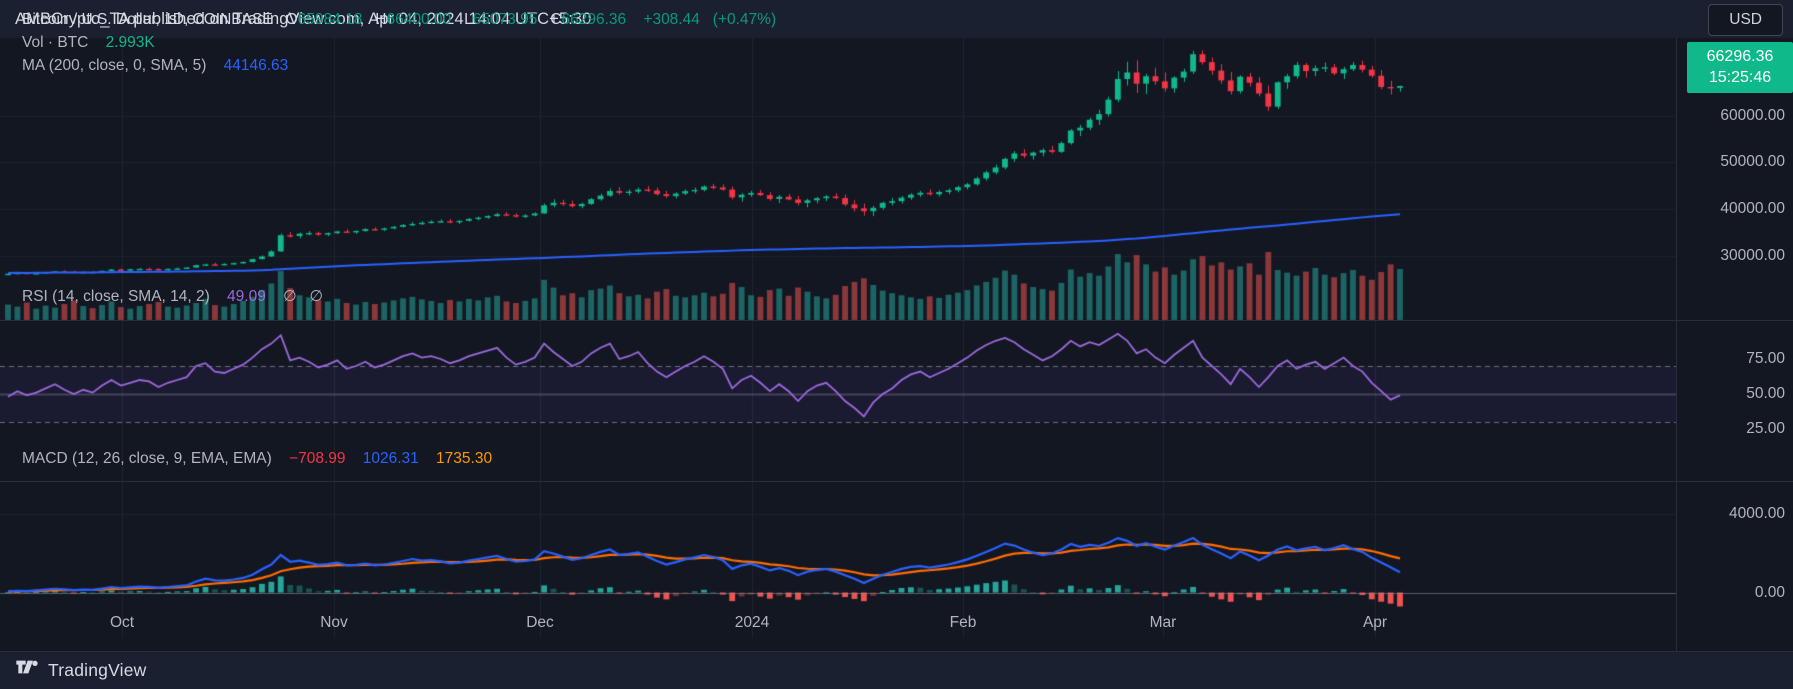  Describe the element at coordinates (1765, 393) in the screenshot. I see `rsi-tick-1: 50.00` at that location.